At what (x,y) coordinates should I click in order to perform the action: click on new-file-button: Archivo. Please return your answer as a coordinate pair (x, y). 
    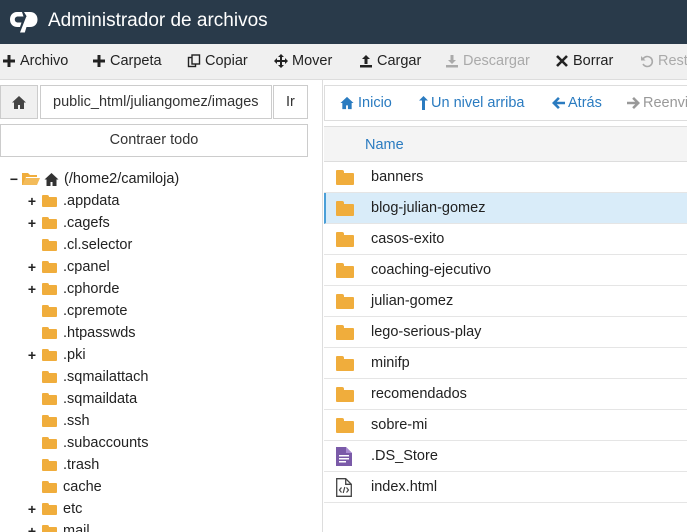
    Looking at the image, I should click on (35, 61).